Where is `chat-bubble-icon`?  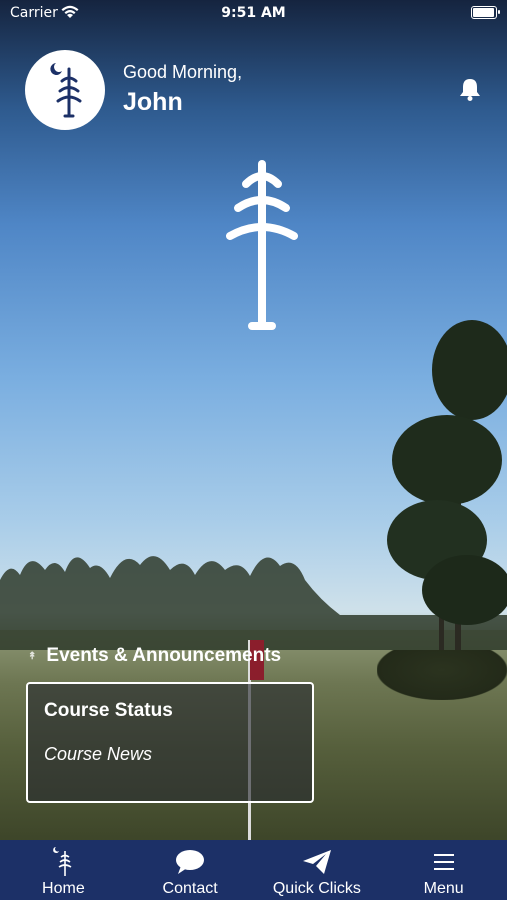
chat-bubble-icon is located at coordinates (190, 862).